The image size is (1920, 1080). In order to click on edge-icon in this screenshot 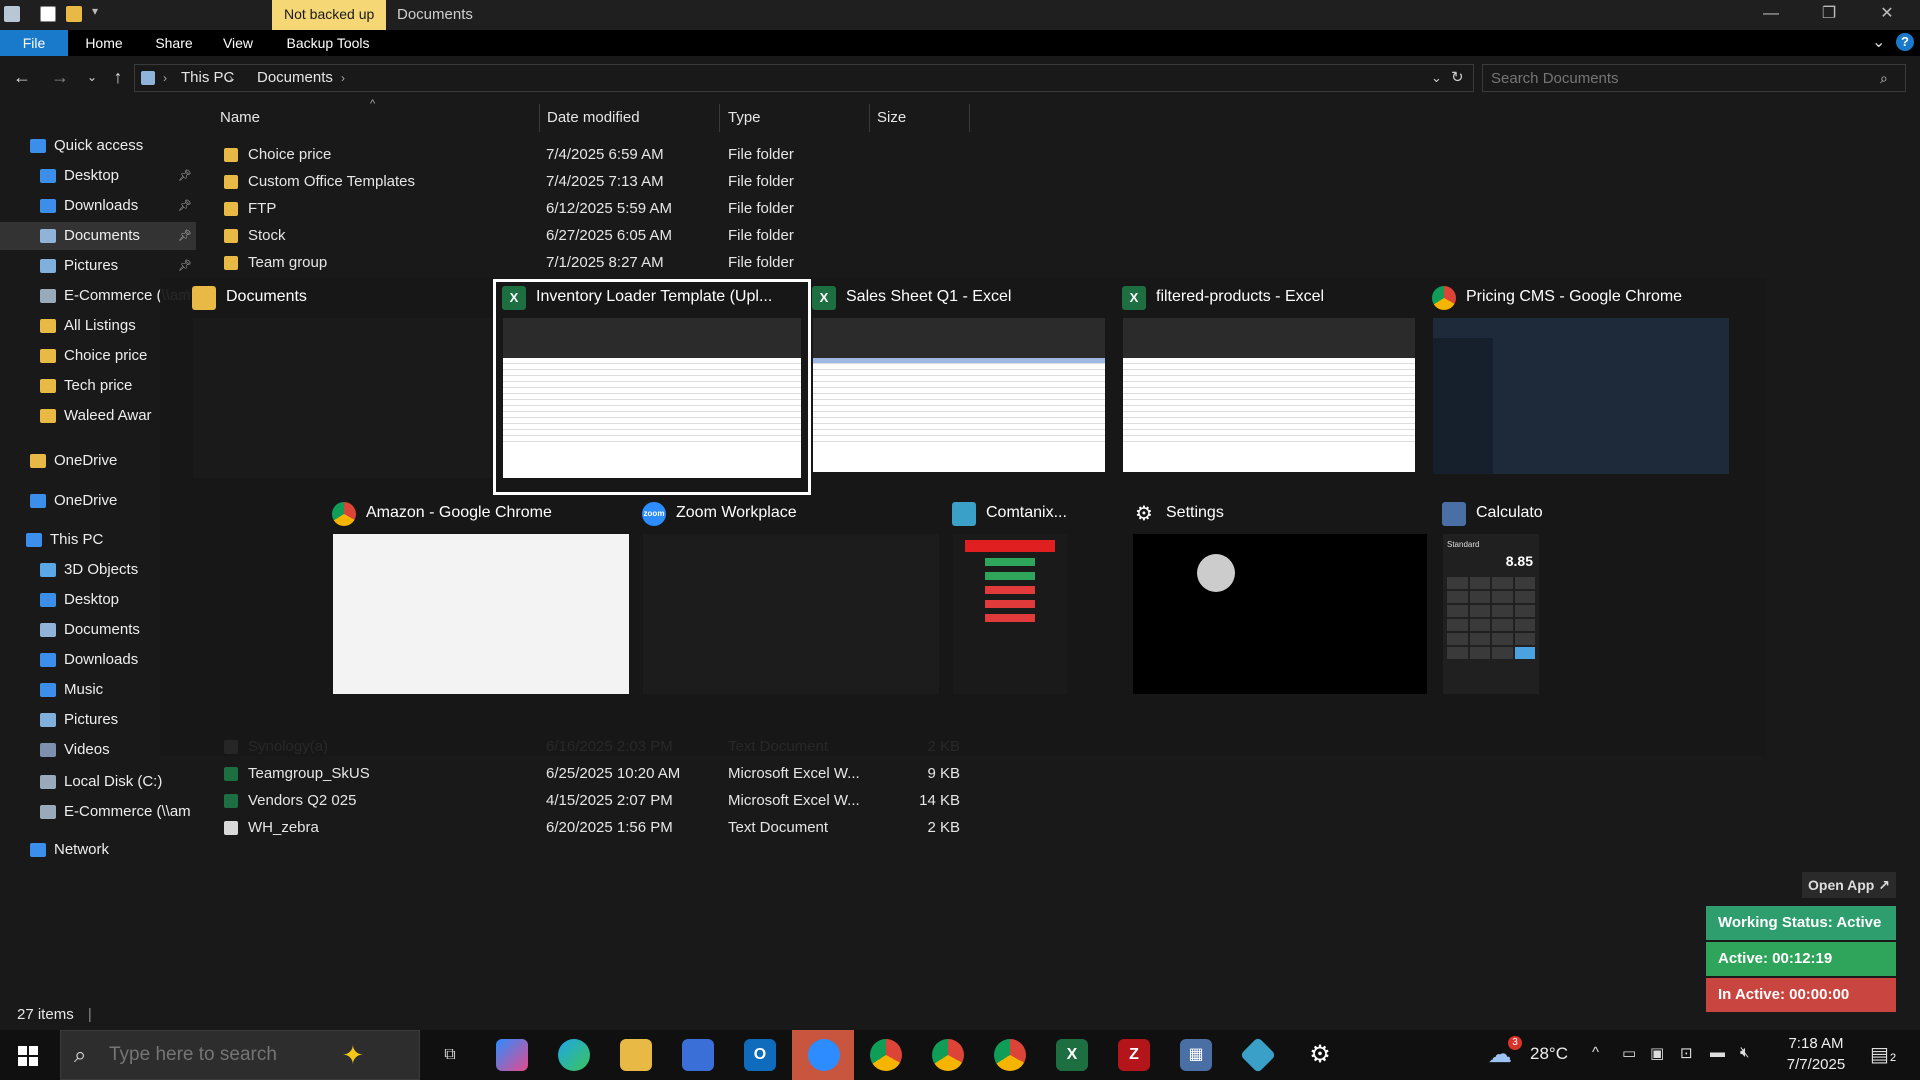, I will do `click(574, 1055)`.